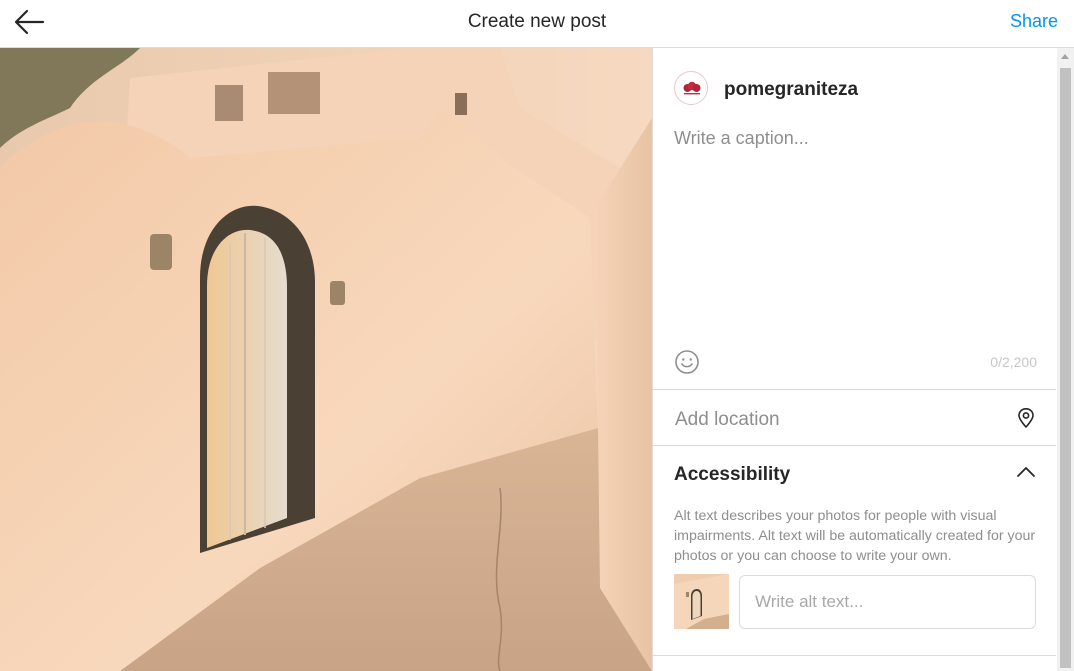  I want to click on caption-input, so click(859, 228).